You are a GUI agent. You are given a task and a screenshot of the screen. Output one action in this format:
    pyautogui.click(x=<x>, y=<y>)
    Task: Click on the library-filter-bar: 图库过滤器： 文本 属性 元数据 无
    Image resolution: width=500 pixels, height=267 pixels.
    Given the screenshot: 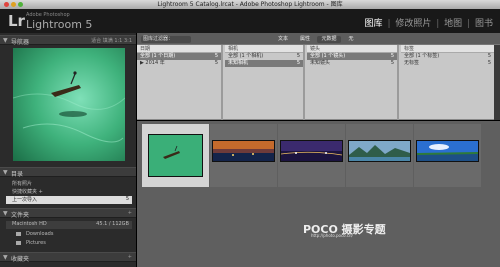 What is the action you would take?
    pyautogui.click(x=318, y=39)
    